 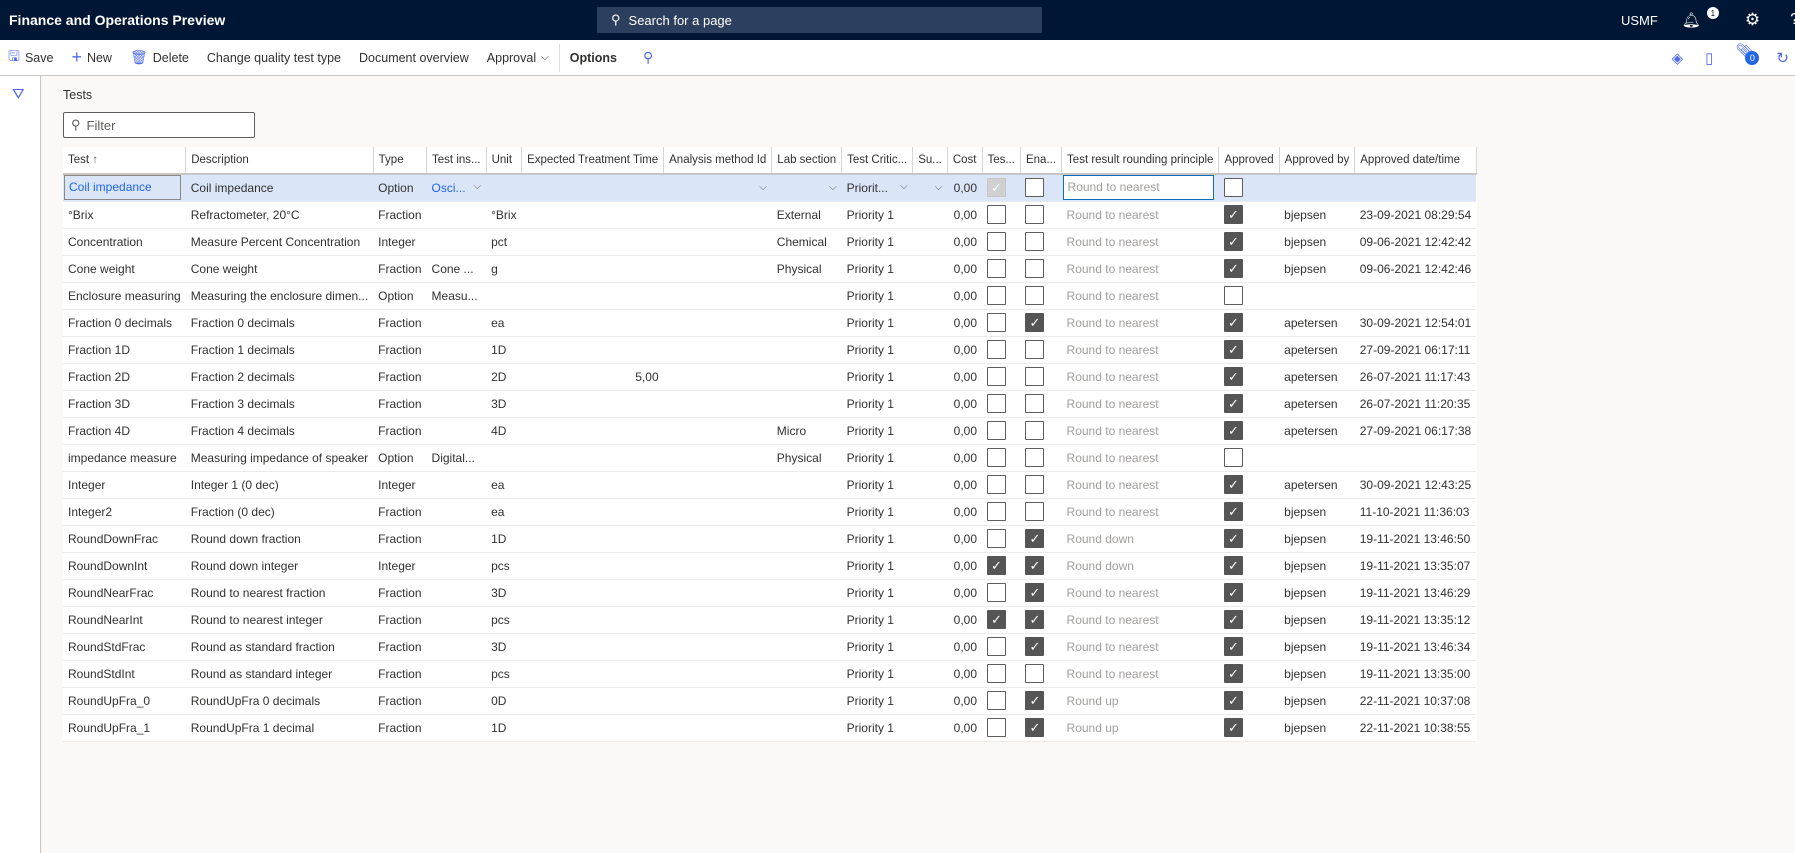 I want to click on unit-cell: °Brix, so click(x=504, y=215).